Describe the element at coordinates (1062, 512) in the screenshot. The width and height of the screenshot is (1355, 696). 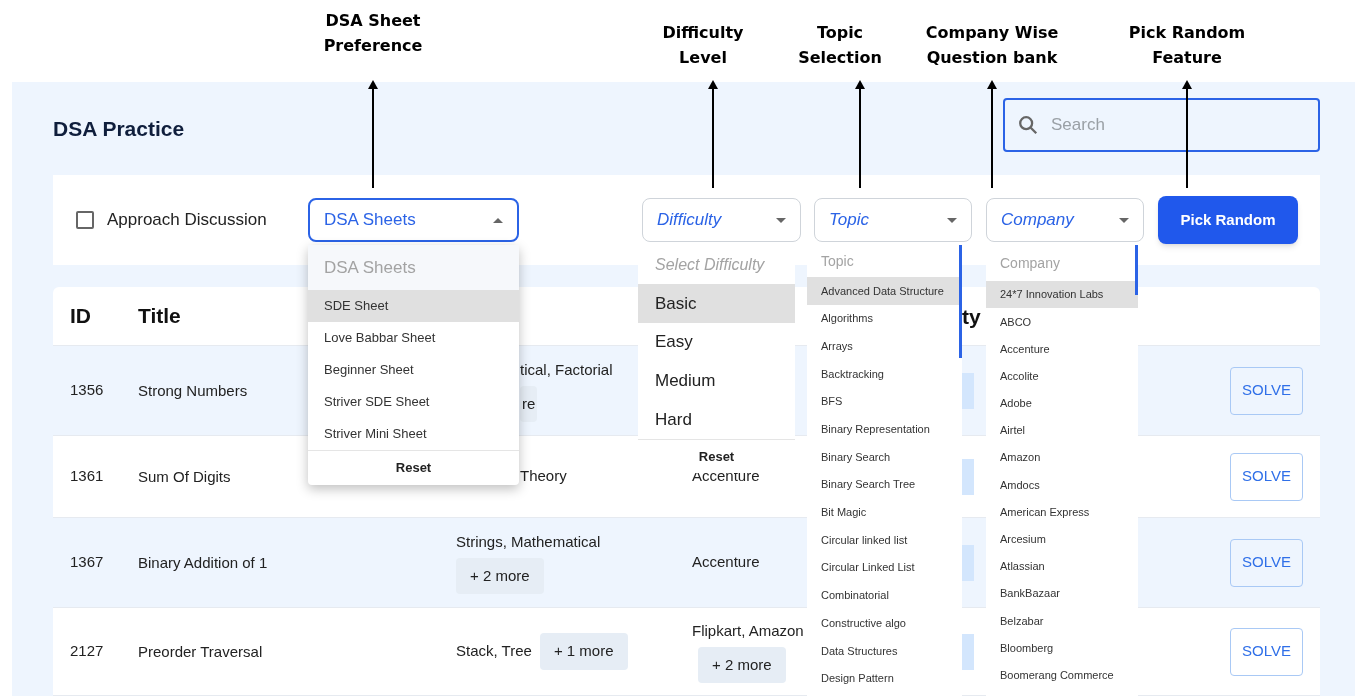
I see `menu-item: American Express` at that location.